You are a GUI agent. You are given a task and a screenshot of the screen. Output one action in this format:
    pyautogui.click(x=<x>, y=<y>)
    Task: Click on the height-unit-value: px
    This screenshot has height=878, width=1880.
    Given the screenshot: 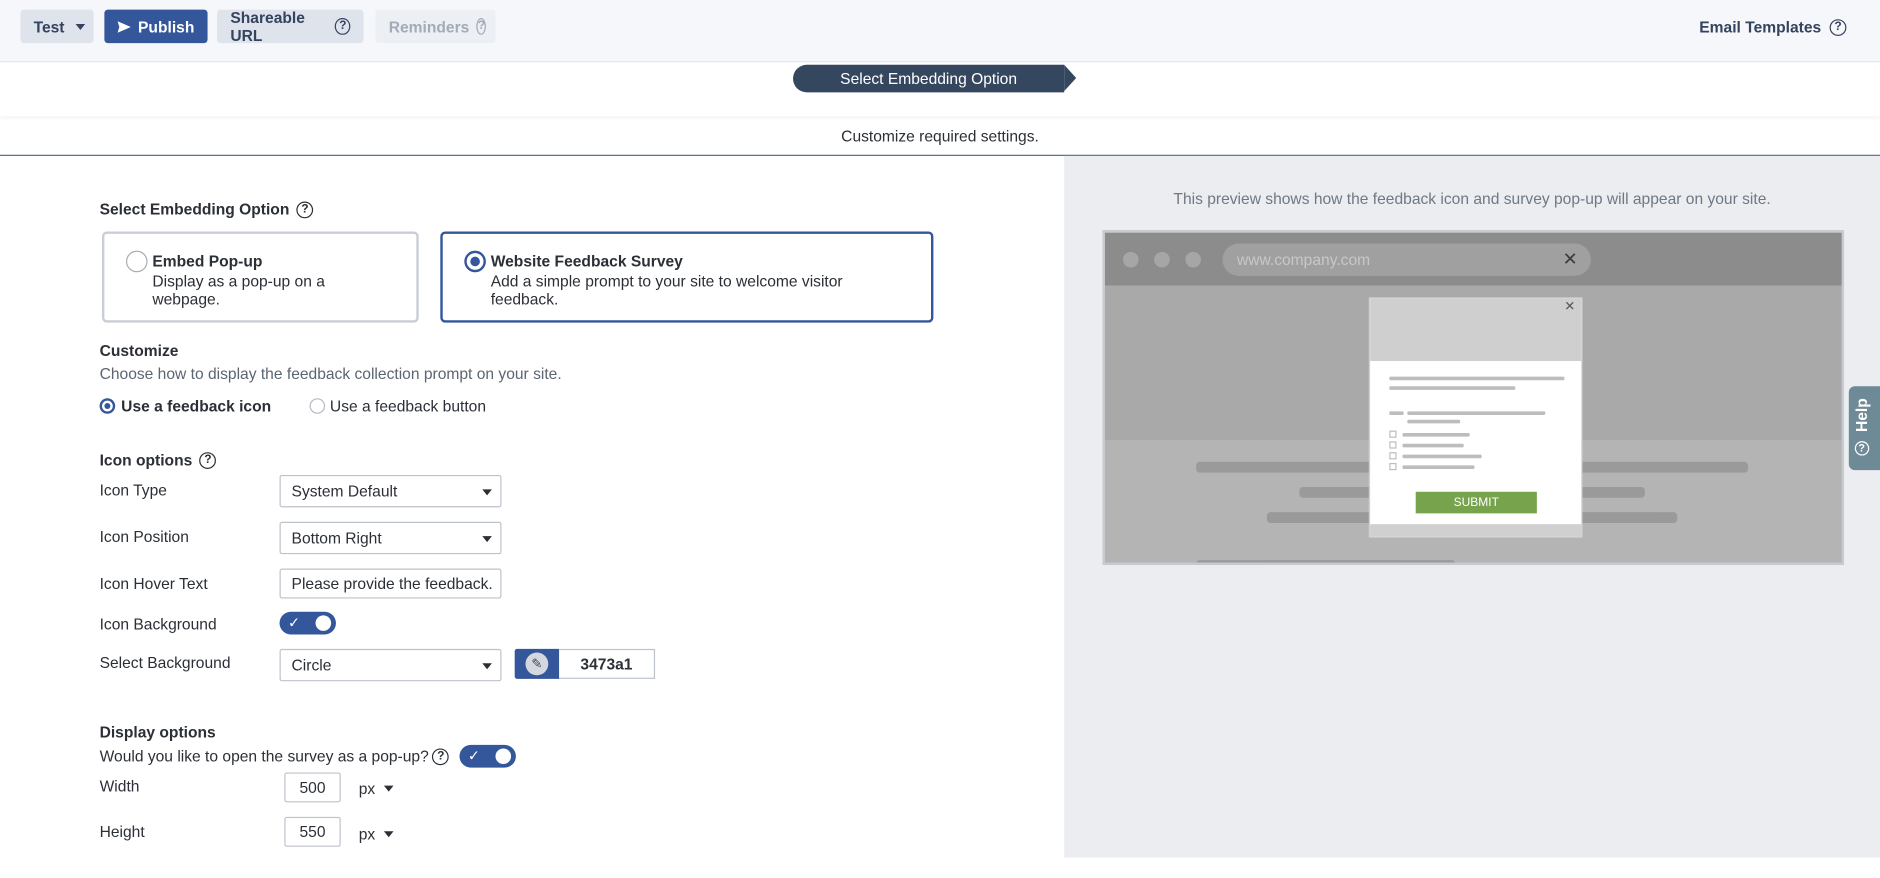 What is the action you would take?
    pyautogui.click(x=367, y=834)
    